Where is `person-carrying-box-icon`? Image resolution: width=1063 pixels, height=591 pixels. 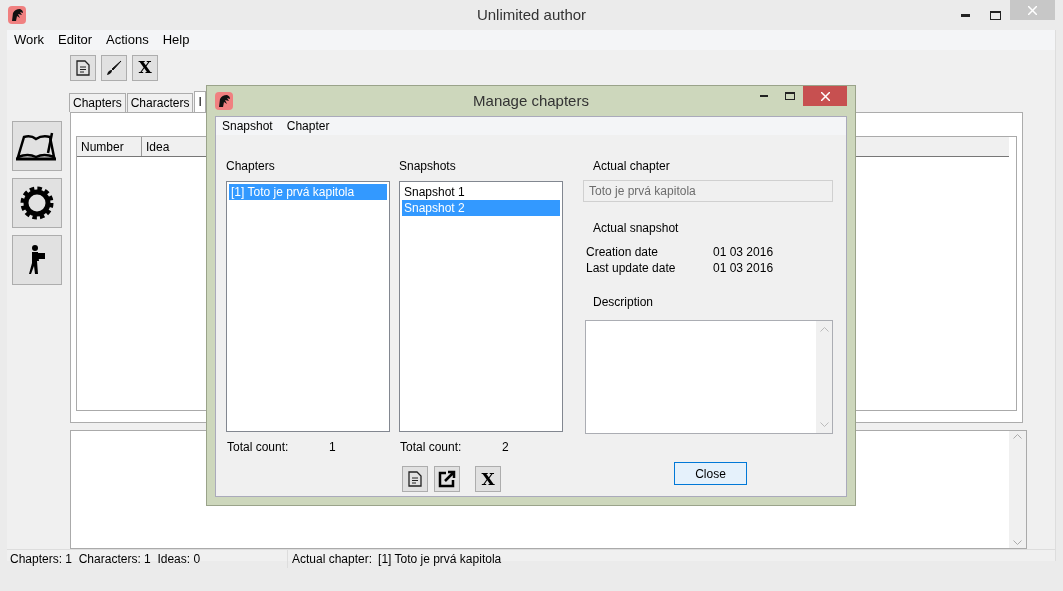 person-carrying-box-icon is located at coordinates (37, 259).